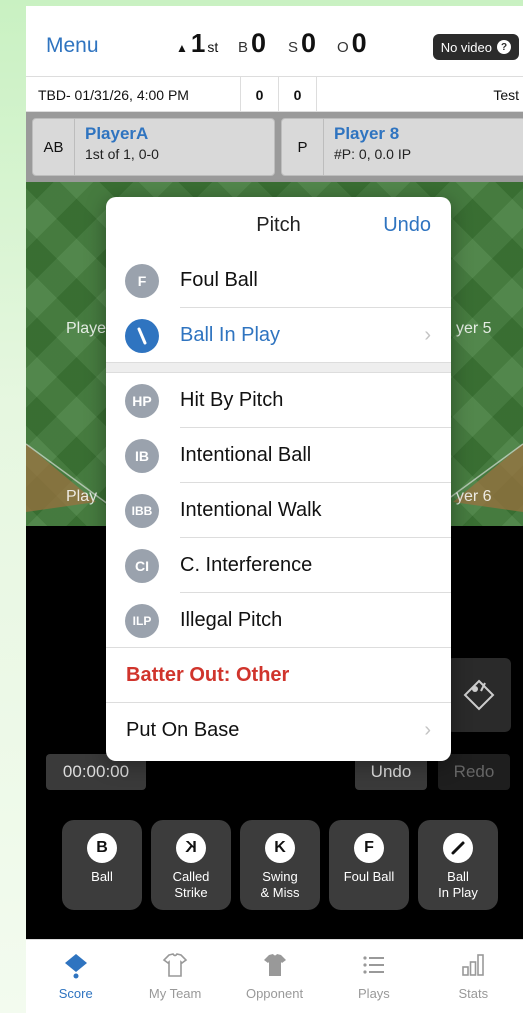  I want to click on inning-number: 1, so click(198, 43).